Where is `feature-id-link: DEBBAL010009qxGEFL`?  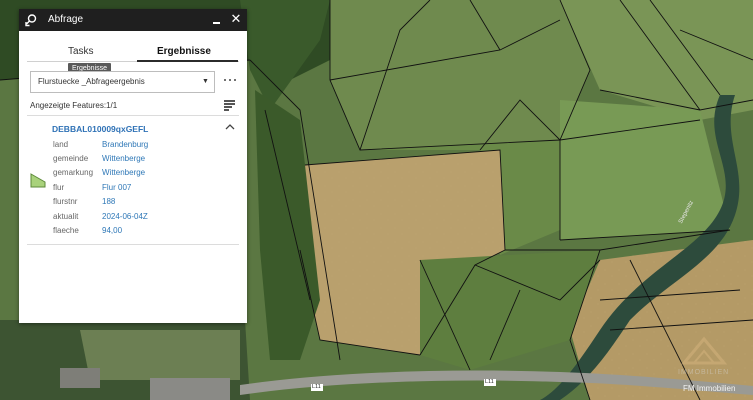 feature-id-link: DEBBAL010009qxGEFL is located at coordinates (100, 129).